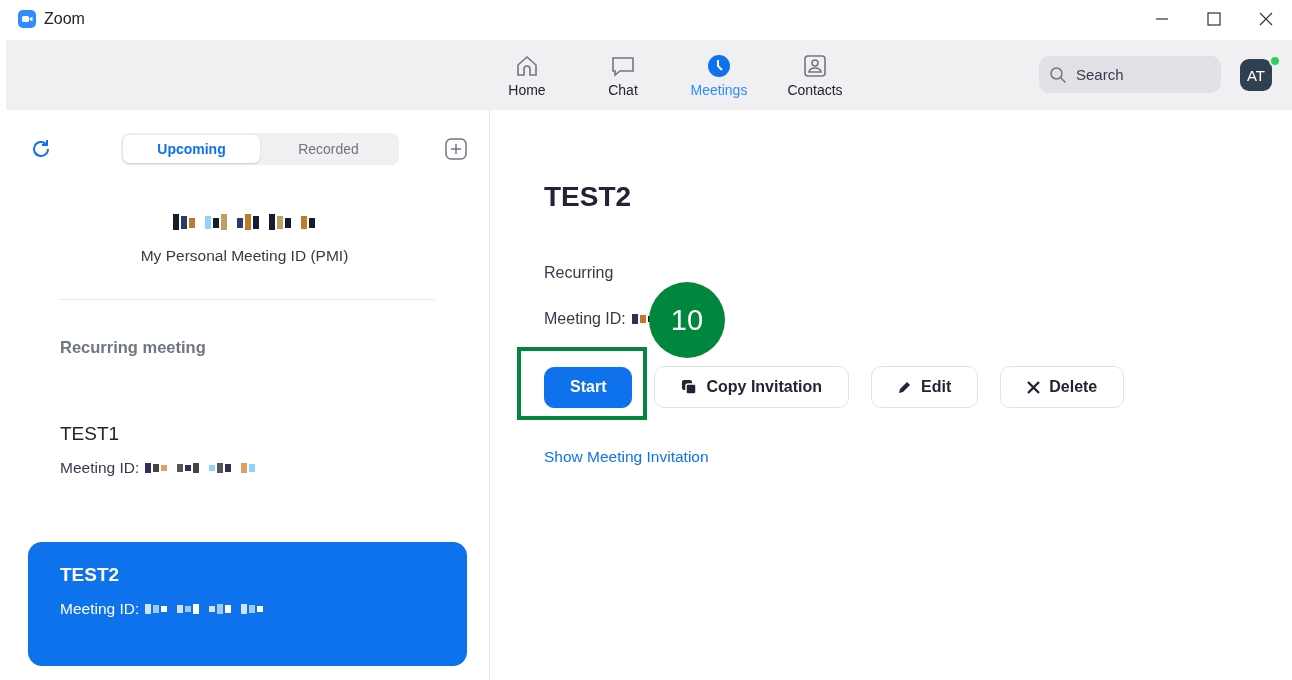 This screenshot has width=1292, height=680. I want to click on contact-card-icon, so click(815, 65).